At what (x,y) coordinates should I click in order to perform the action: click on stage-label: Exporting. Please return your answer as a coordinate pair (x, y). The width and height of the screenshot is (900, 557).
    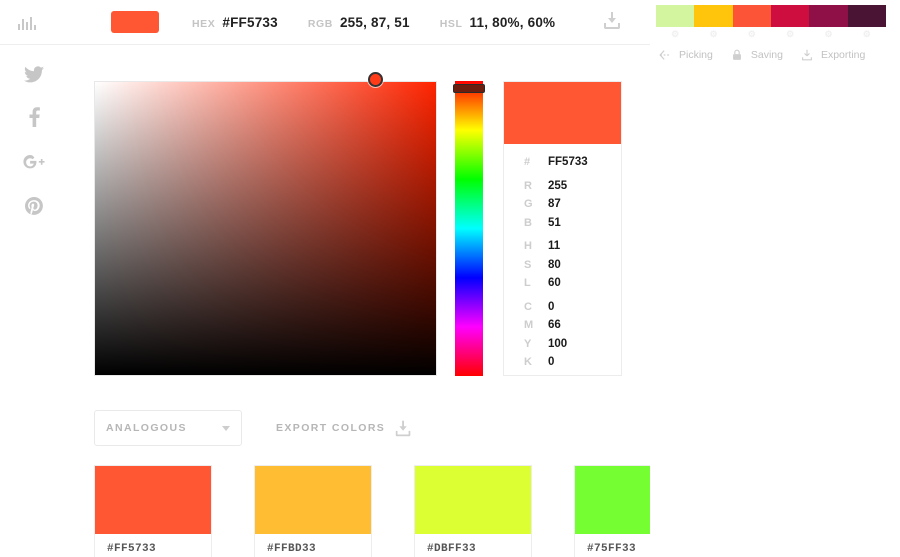
    Looking at the image, I should click on (843, 55).